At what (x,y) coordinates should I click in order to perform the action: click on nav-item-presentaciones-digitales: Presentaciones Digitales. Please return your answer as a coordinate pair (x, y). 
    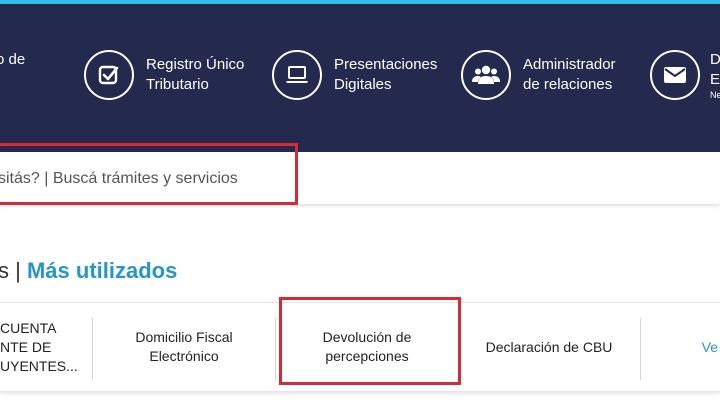
    Looking at the image, I should click on (354, 75).